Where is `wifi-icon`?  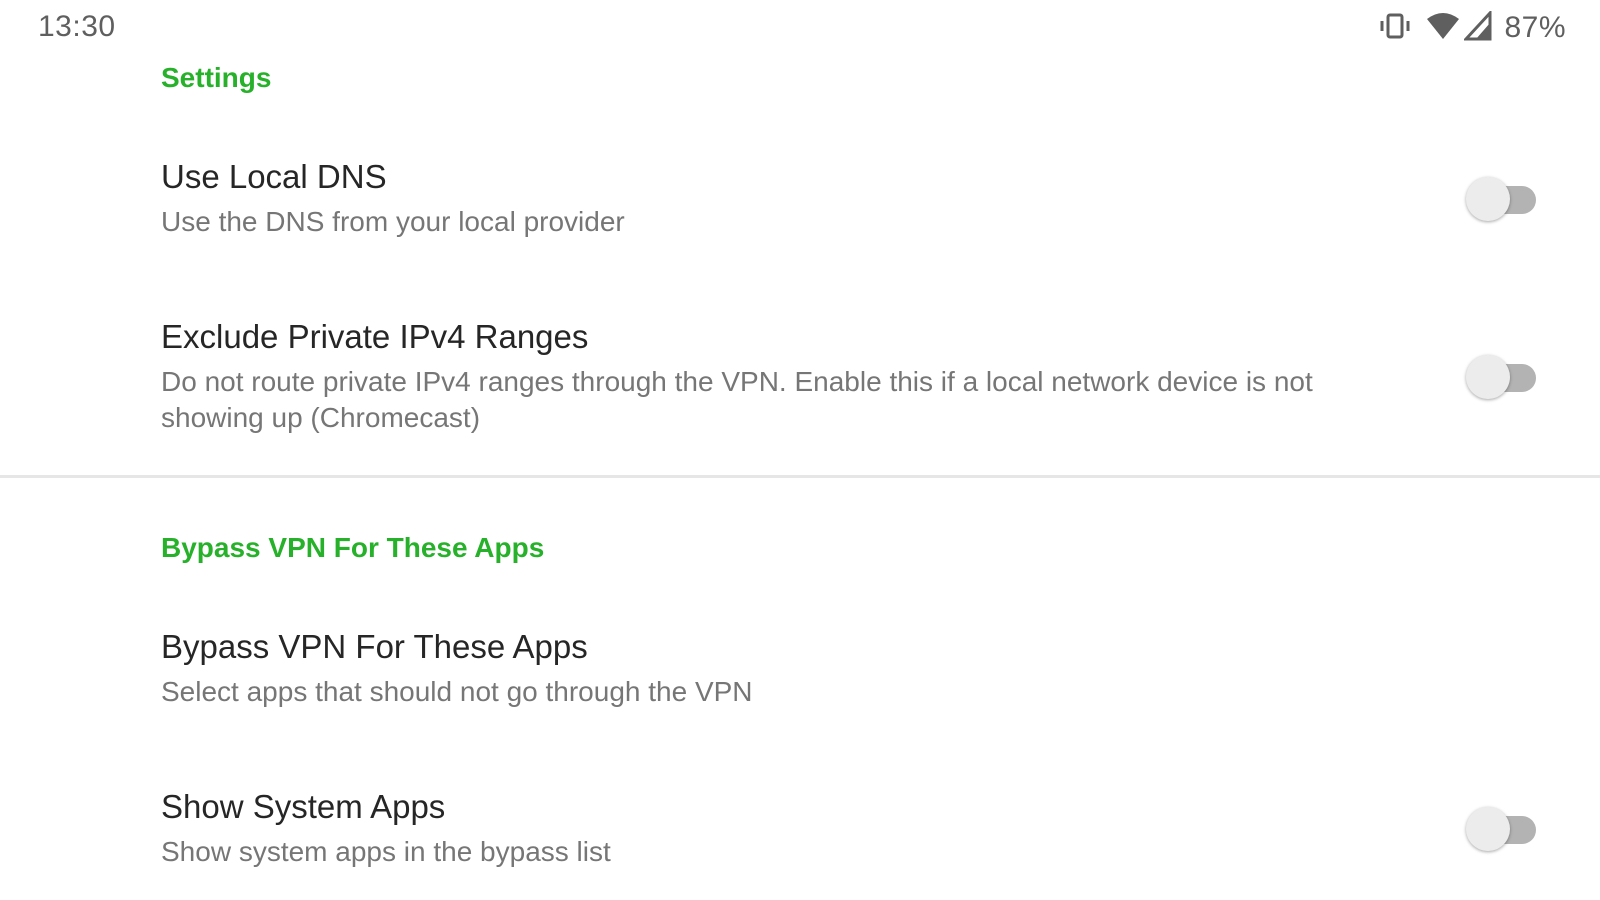 wifi-icon is located at coordinates (1443, 28).